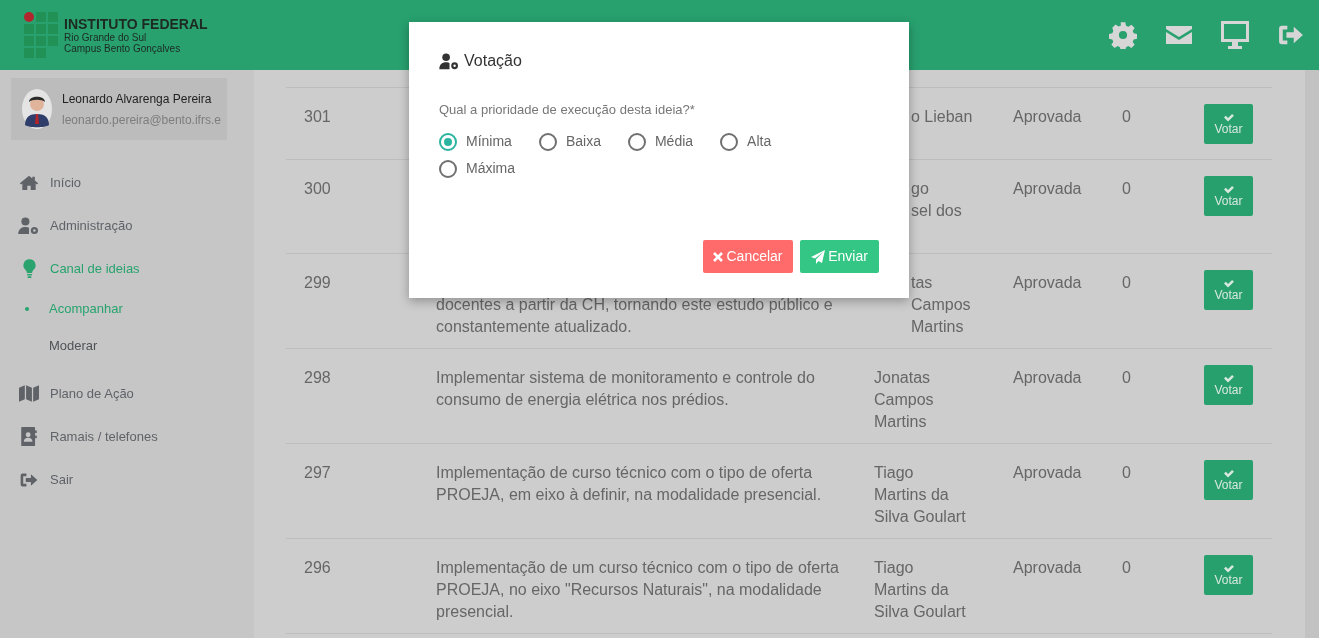 The image size is (1319, 638). I want to click on nav-subitem: Moderar, so click(127, 345).